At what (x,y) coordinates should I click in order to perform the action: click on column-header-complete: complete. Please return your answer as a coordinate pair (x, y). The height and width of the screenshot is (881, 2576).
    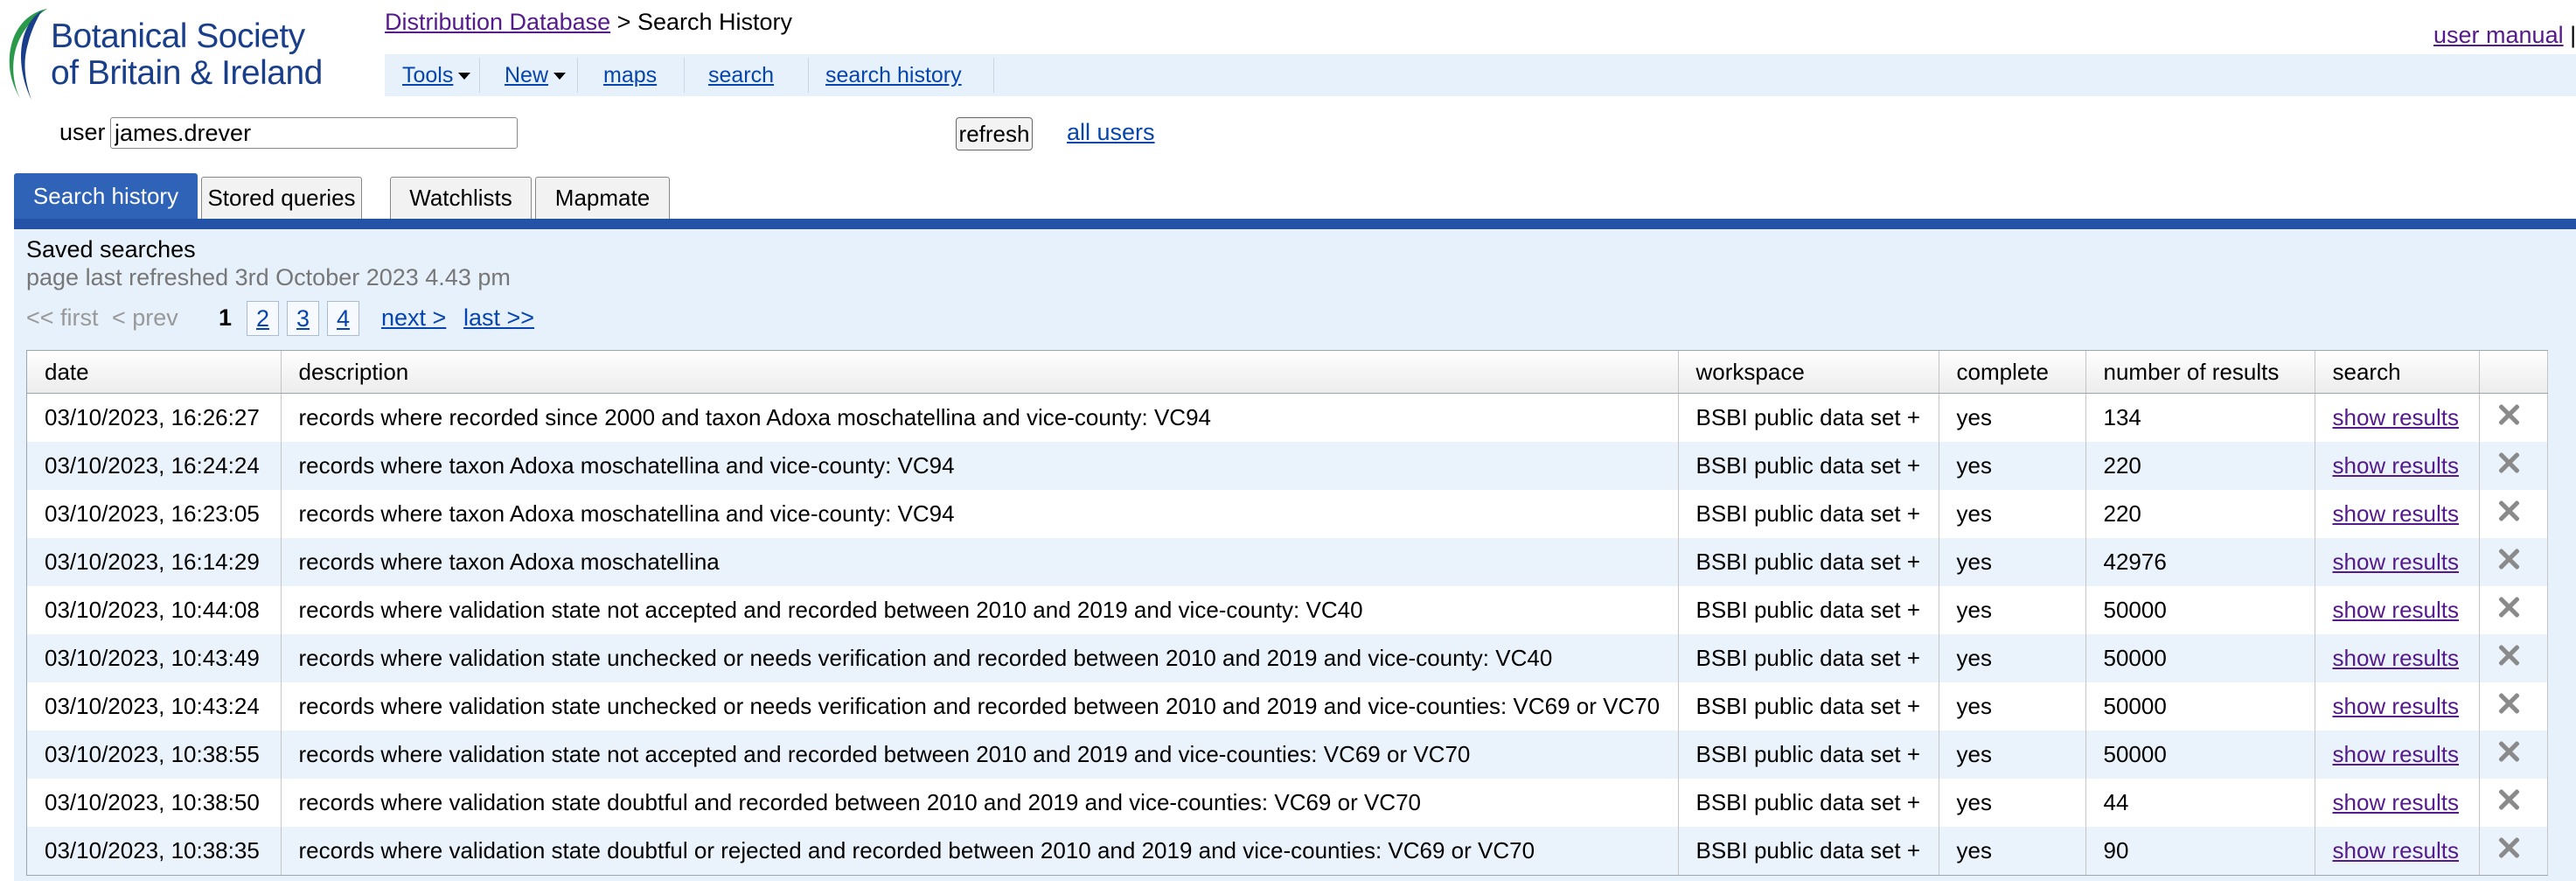
    Looking at the image, I should click on (2012, 372).